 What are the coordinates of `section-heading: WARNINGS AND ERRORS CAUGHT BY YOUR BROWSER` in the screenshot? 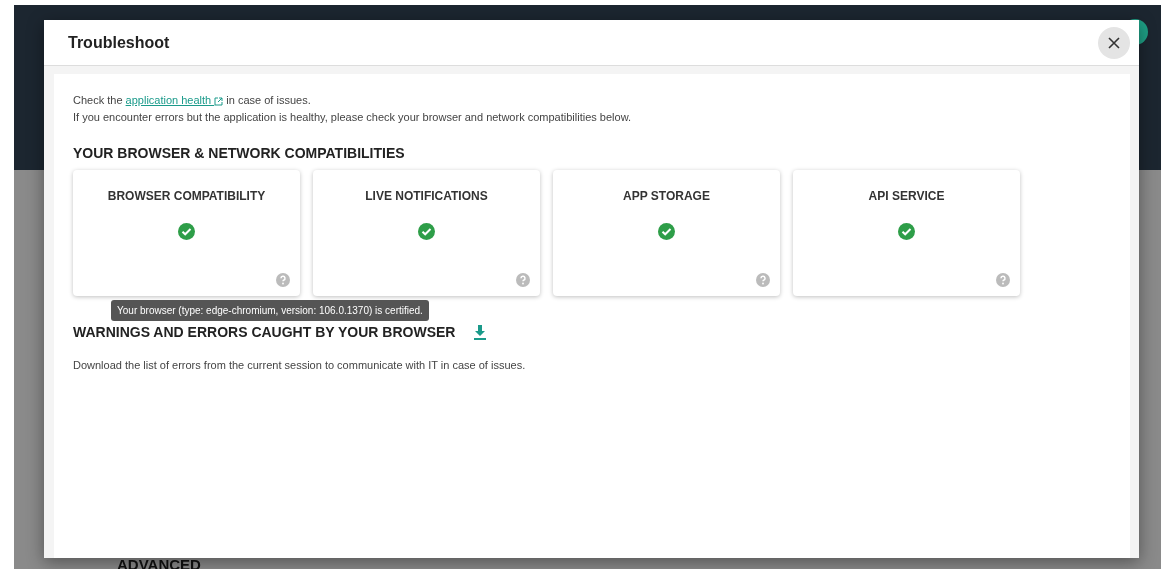 It's located at (264, 332).